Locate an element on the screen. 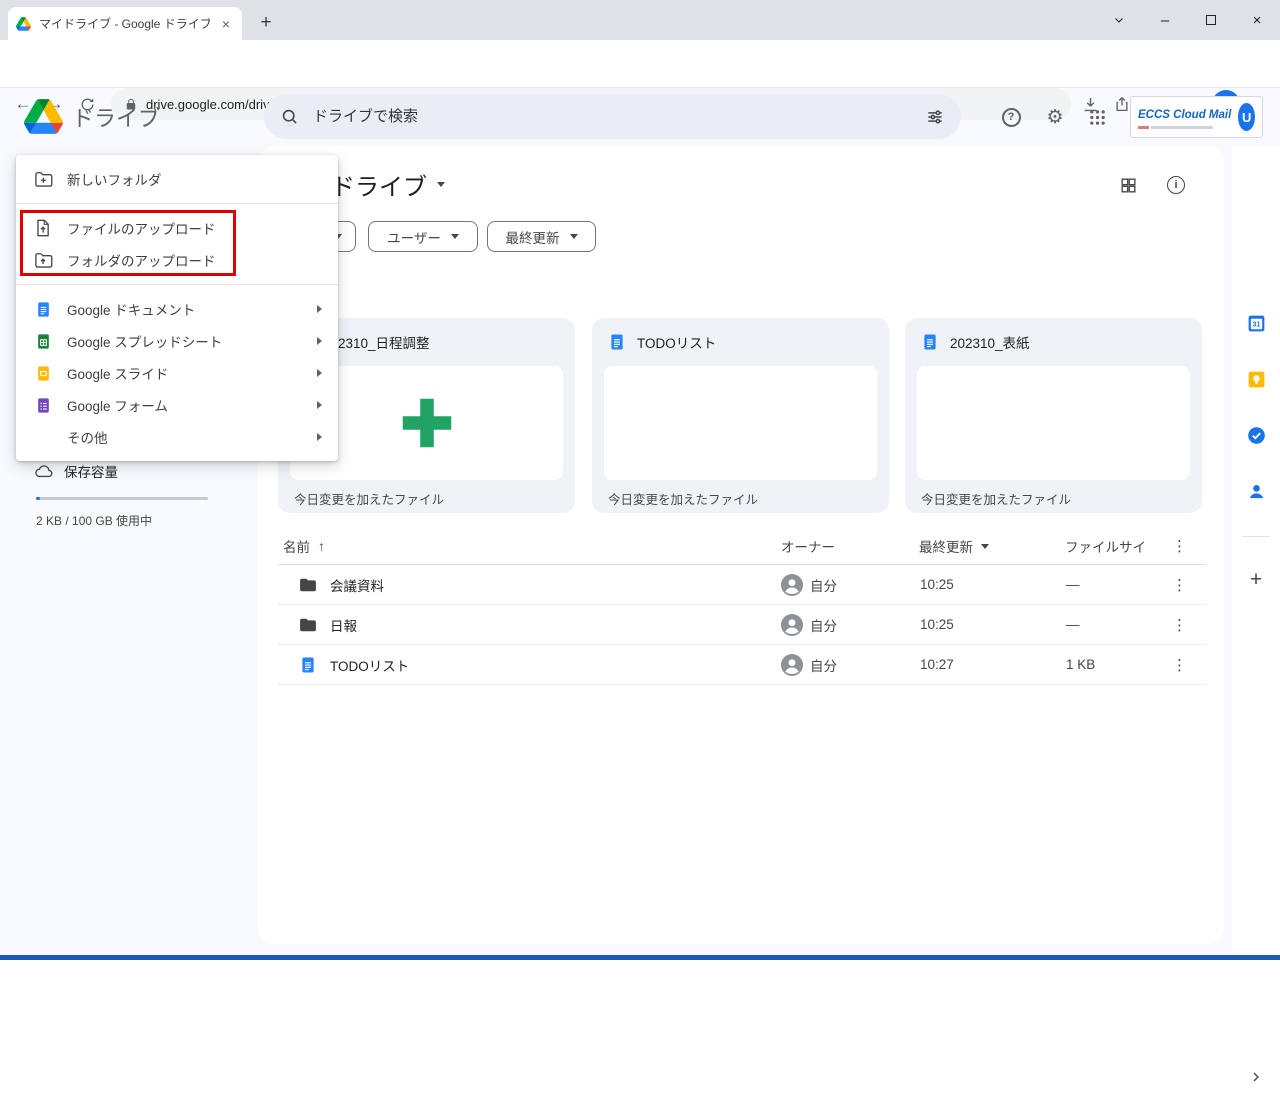 The width and height of the screenshot is (1280, 1093). menu-item-google-sheets: Google スプレッドシート is located at coordinates (177, 341).